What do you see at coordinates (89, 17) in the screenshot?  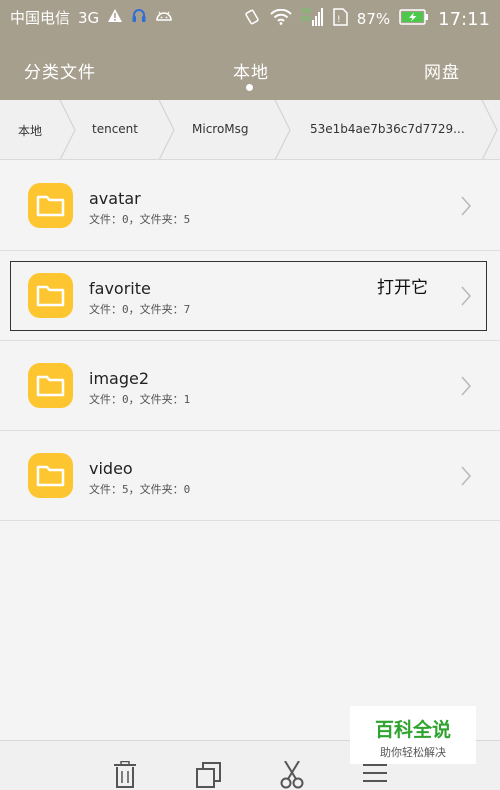 I see `network-type: 3G` at bounding box center [89, 17].